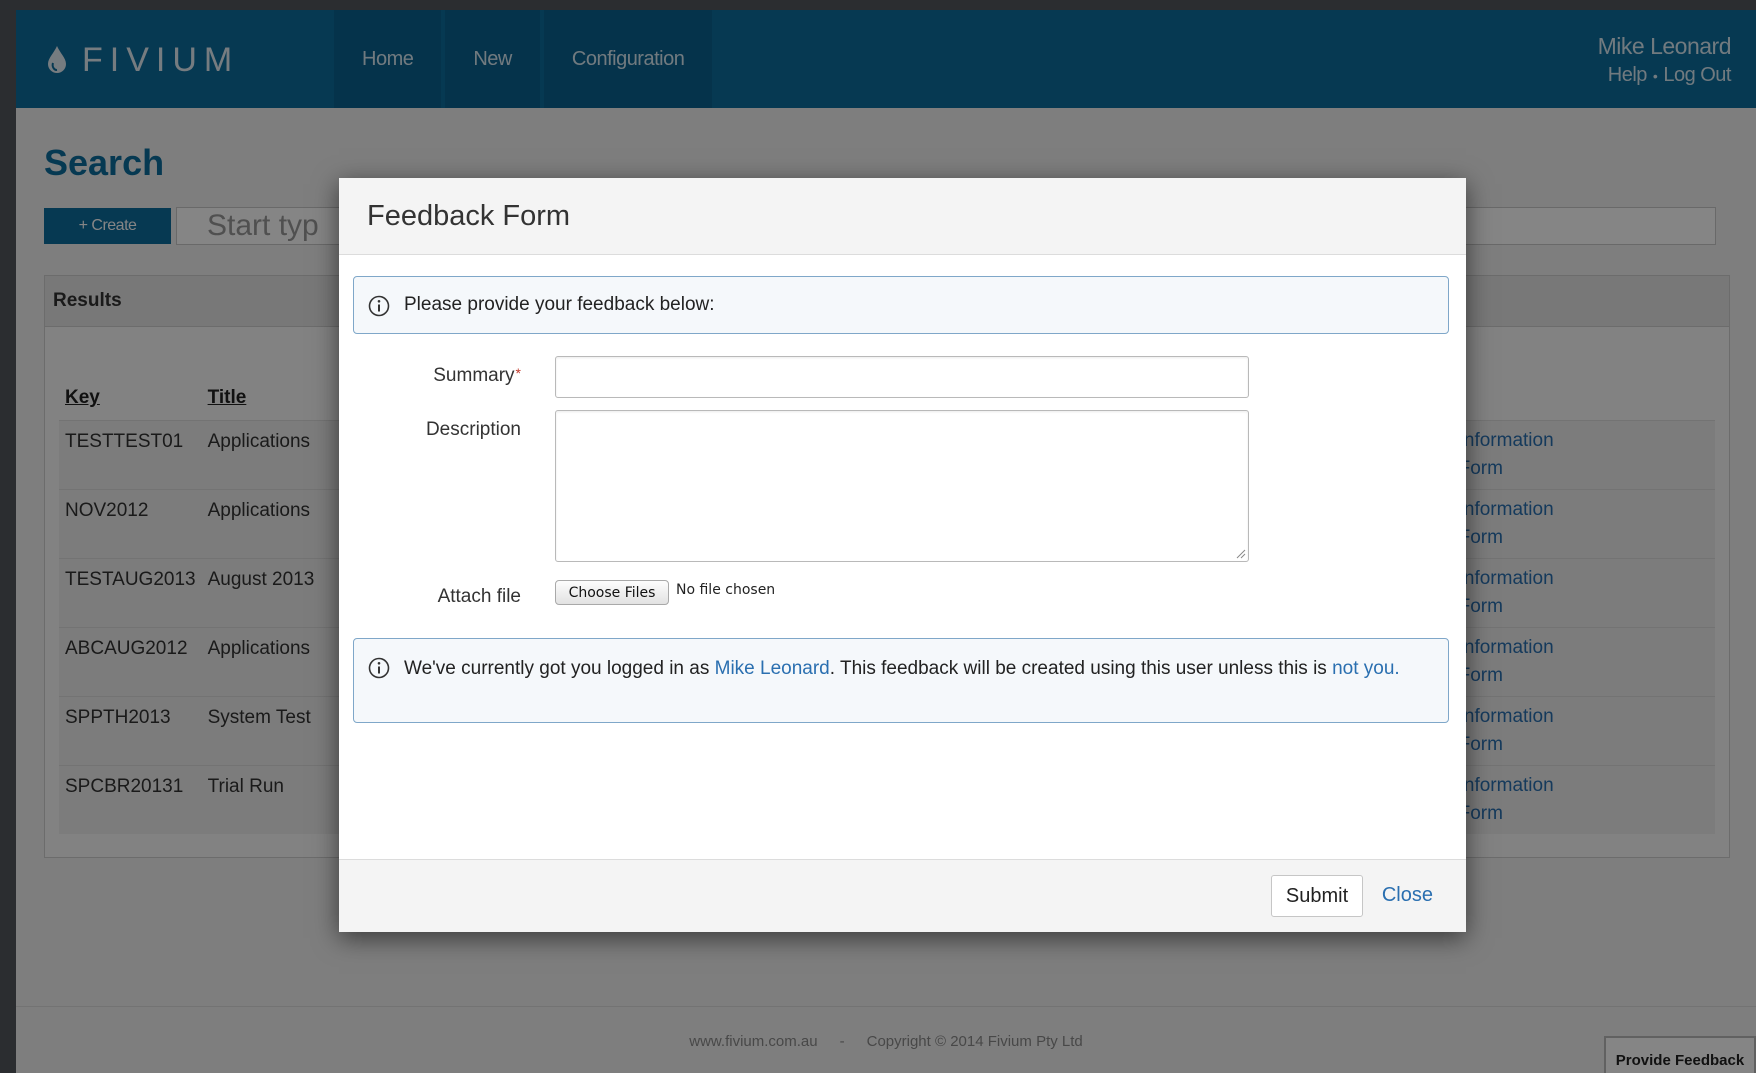  What do you see at coordinates (559, 668) in the screenshot?
I see `notice-prefix: We've currently got you logged in as` at bounding box center [559, 668].